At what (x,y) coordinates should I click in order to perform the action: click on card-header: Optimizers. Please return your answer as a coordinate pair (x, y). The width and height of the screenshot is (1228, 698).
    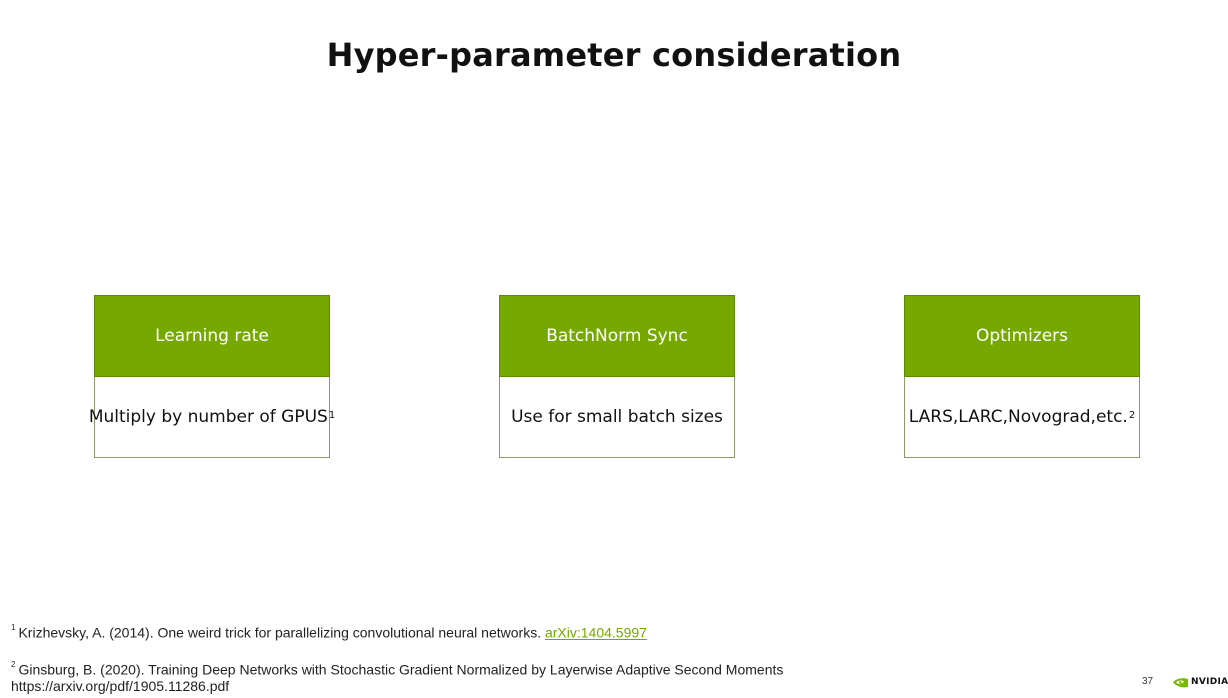
    Looking at the image, I should click on (1022, 336).